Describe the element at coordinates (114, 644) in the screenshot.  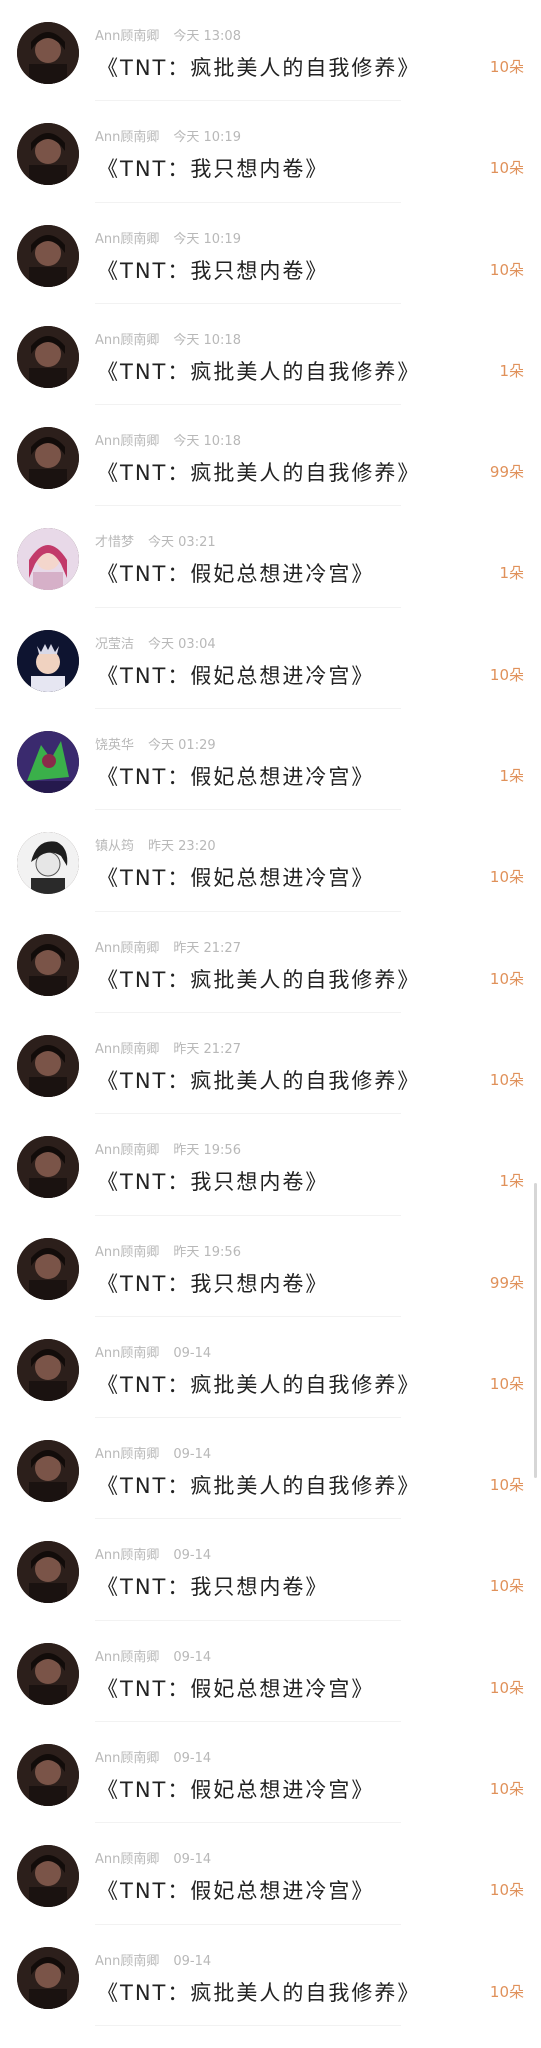
I see `username: 况莹洁` at that location.